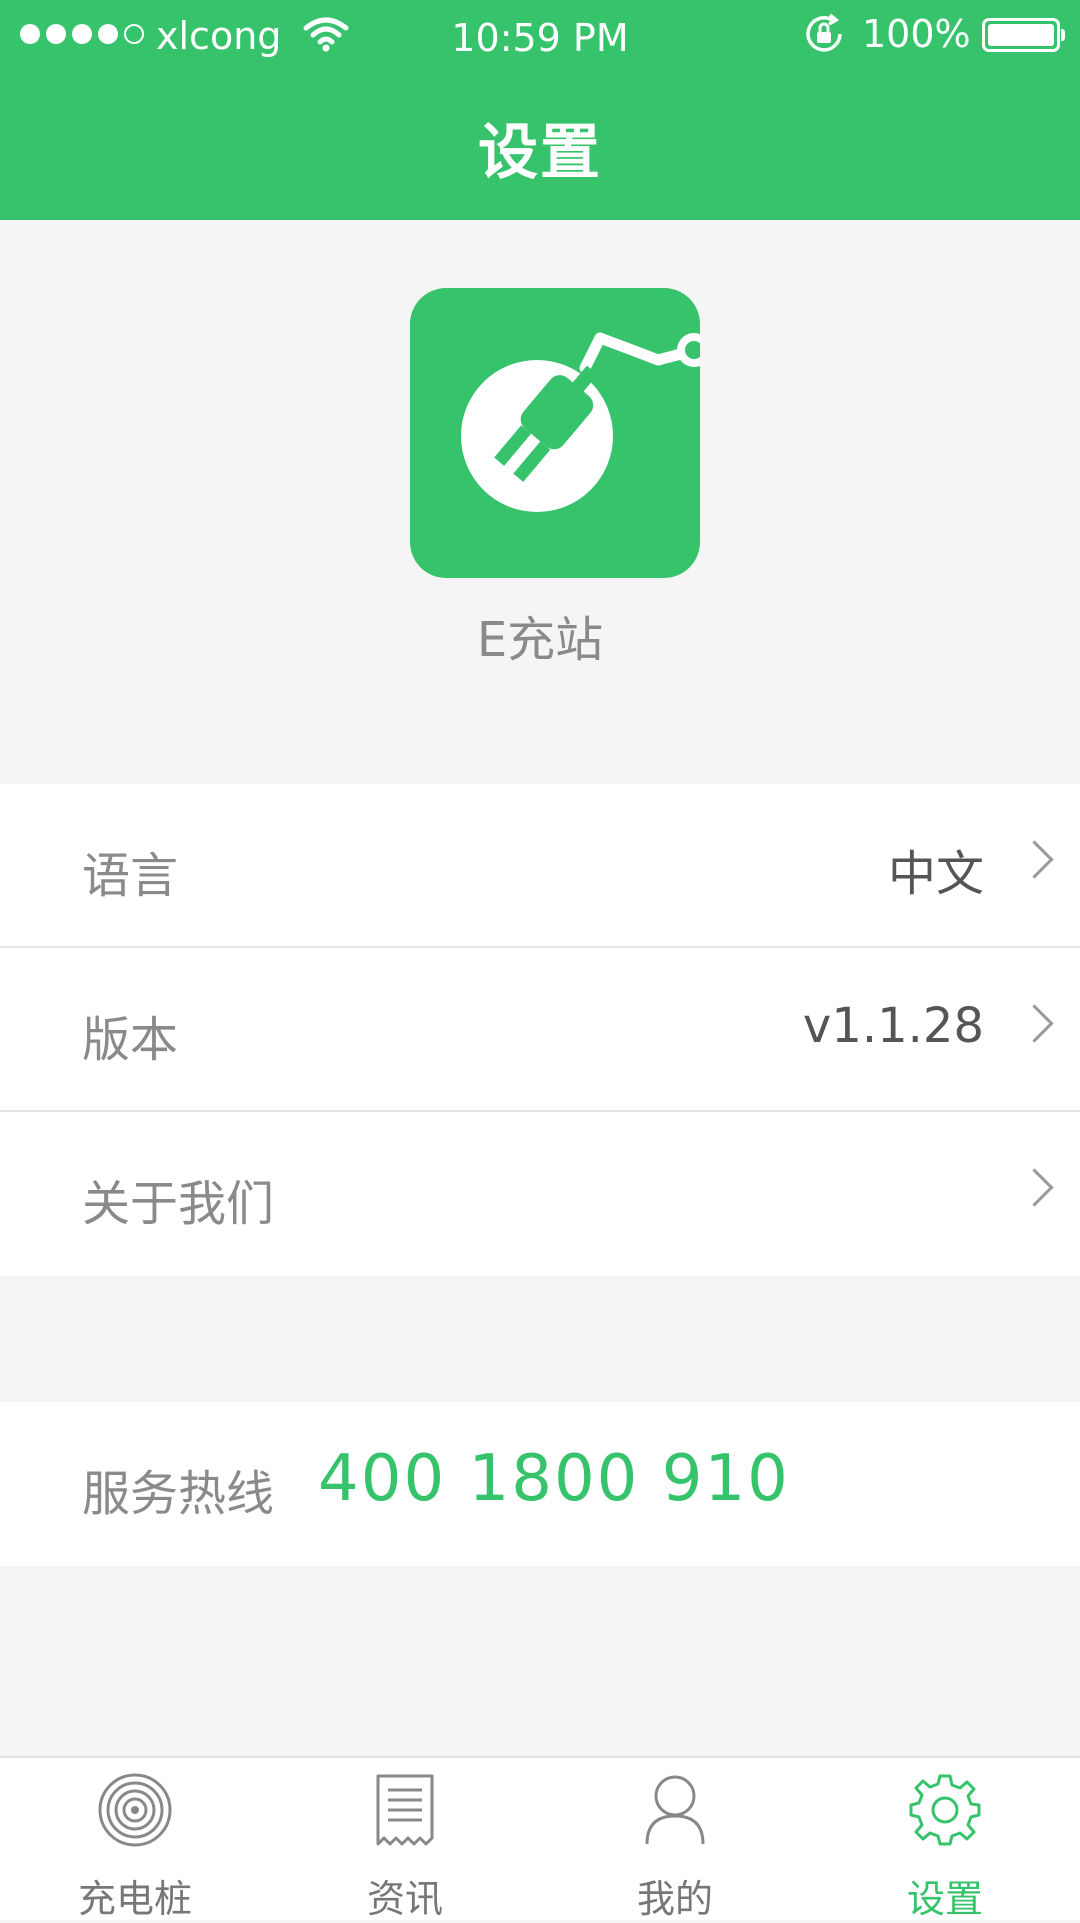 This screenshot has height=1923, width=1080. I want to click on plug-icon, so click(580, 422).